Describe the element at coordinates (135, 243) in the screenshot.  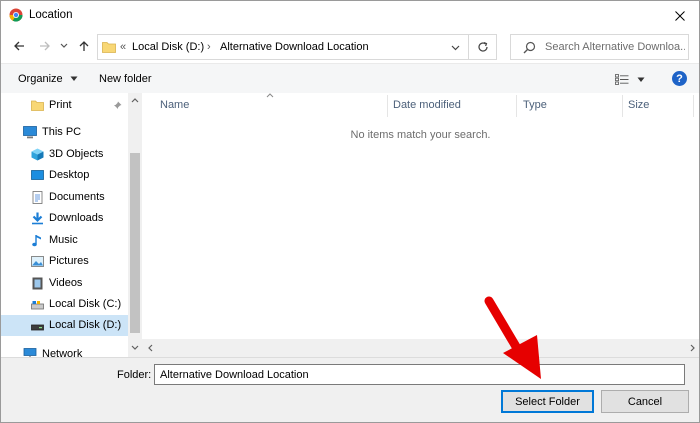
I see `scrollbar-thumb` at that location.